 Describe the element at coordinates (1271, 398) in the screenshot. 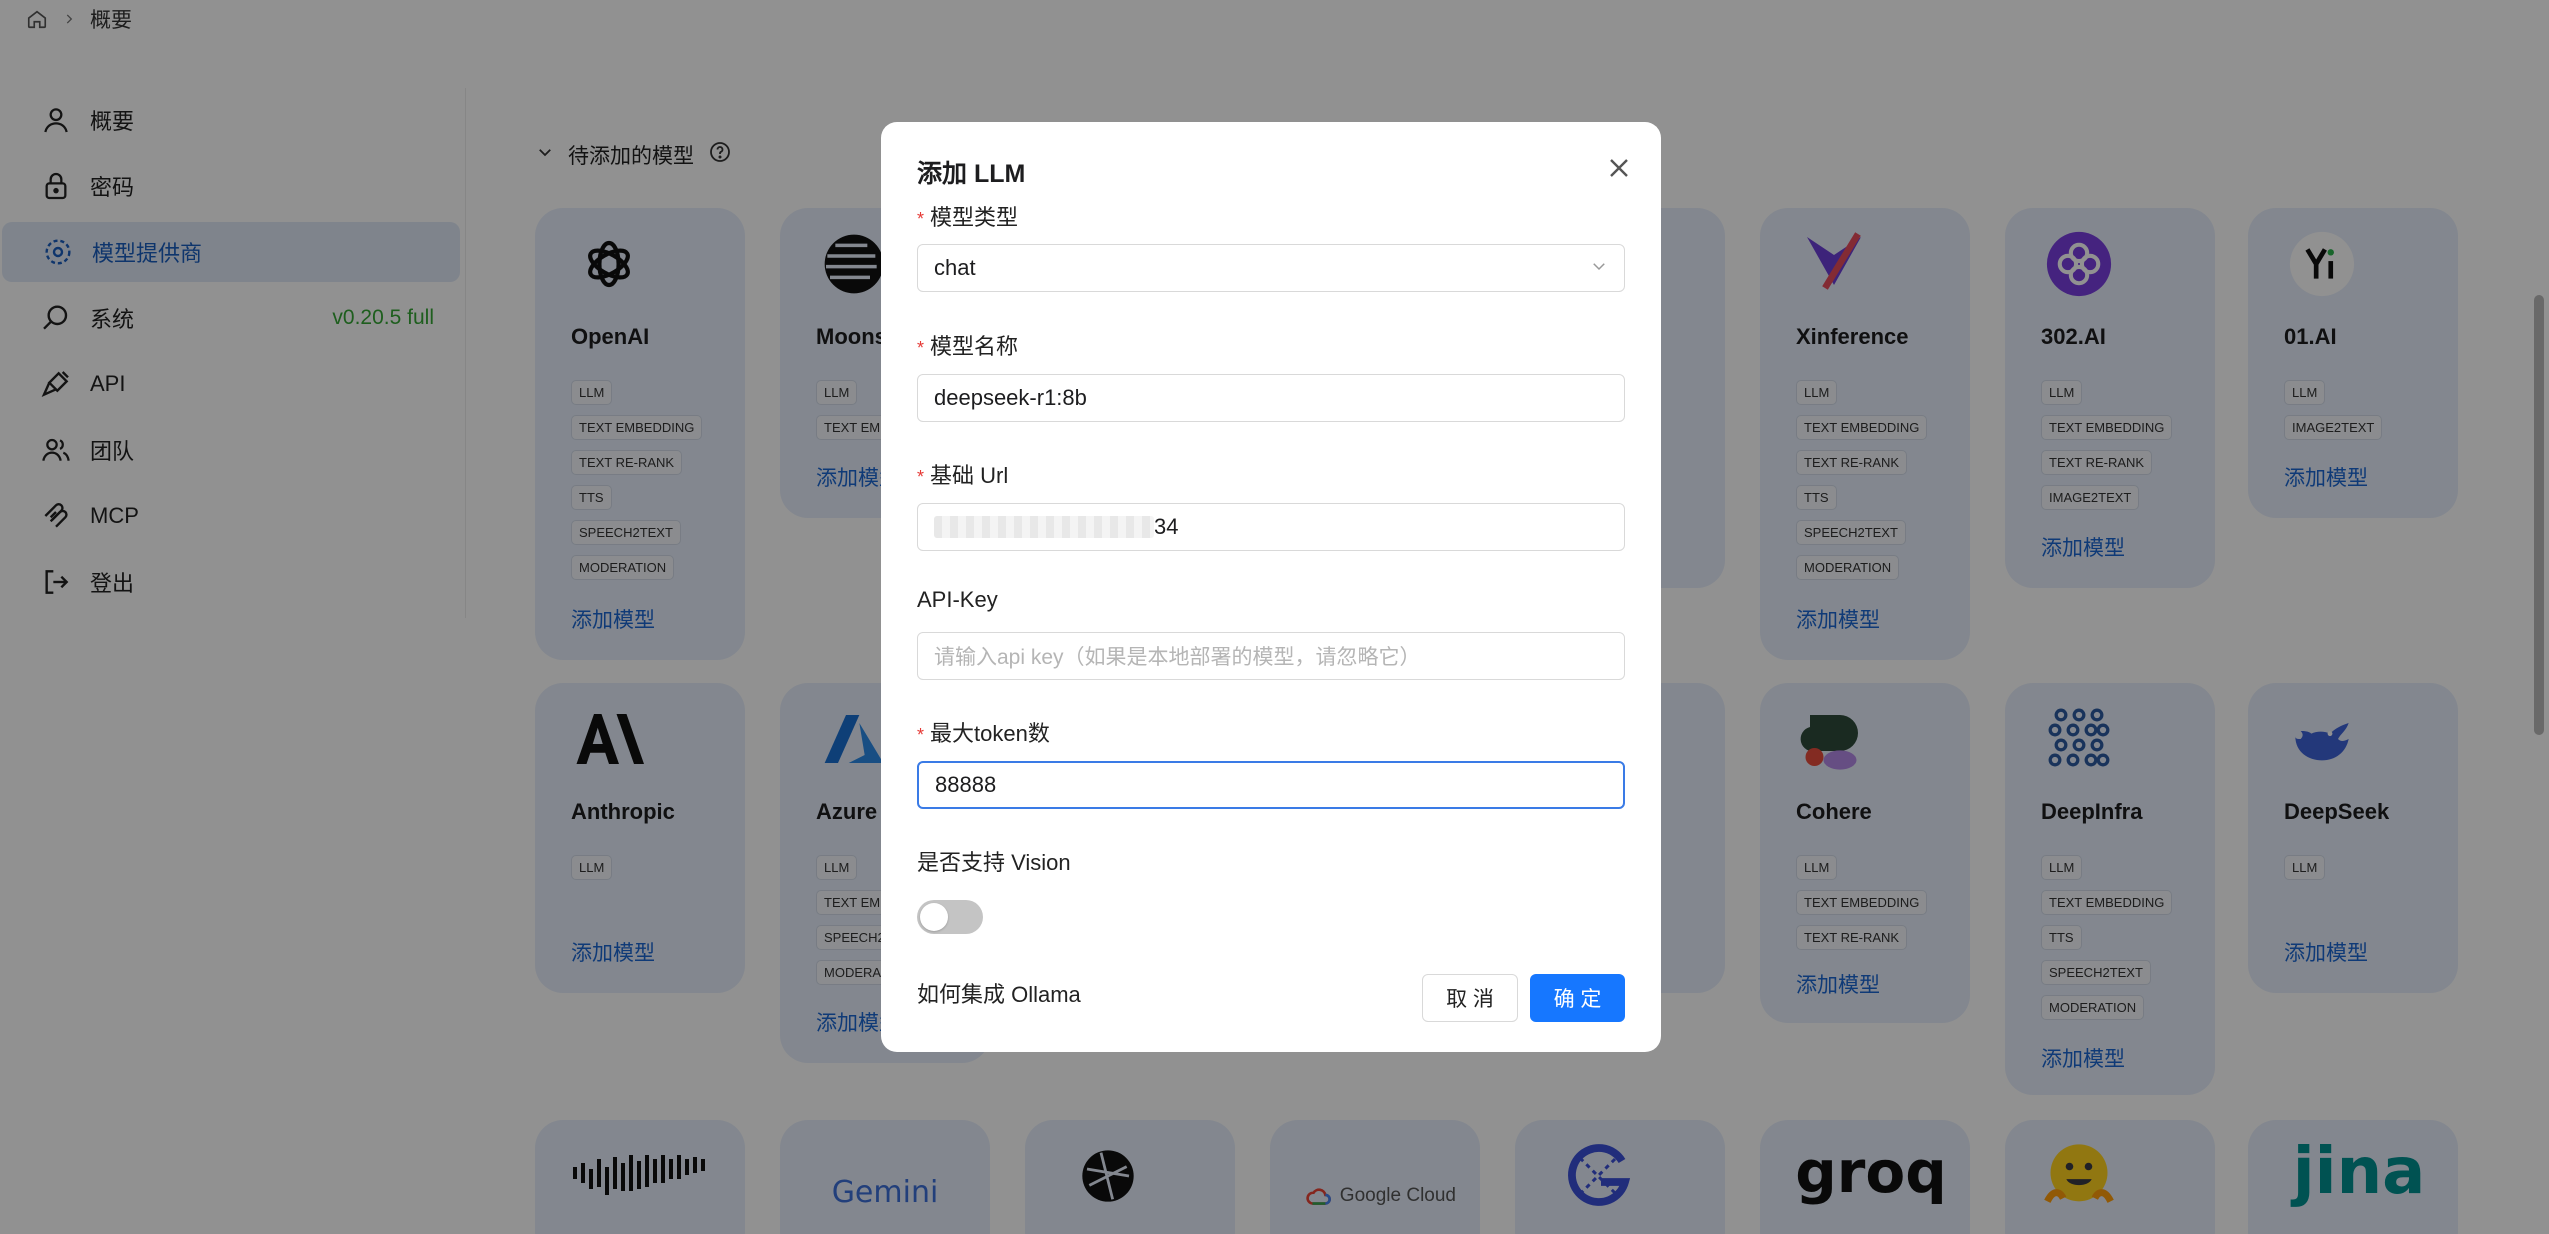

I see `model-name-input: deepseek-r1:8b` at that location.